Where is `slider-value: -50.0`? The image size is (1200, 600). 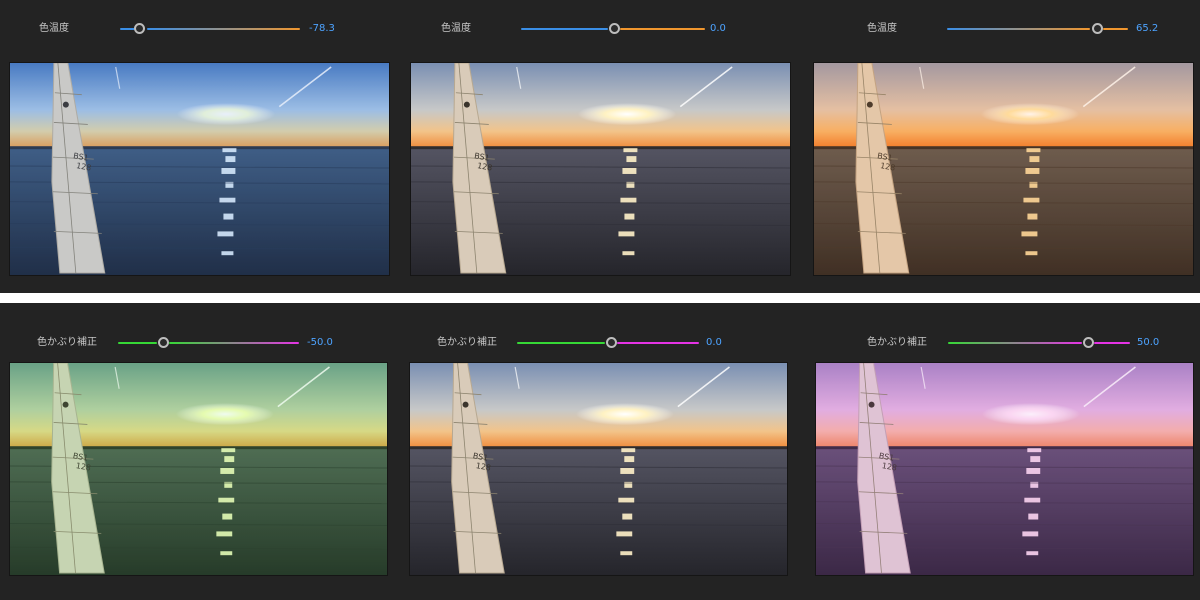 slider-value: -50.0 is located at coordinates (320, 343).